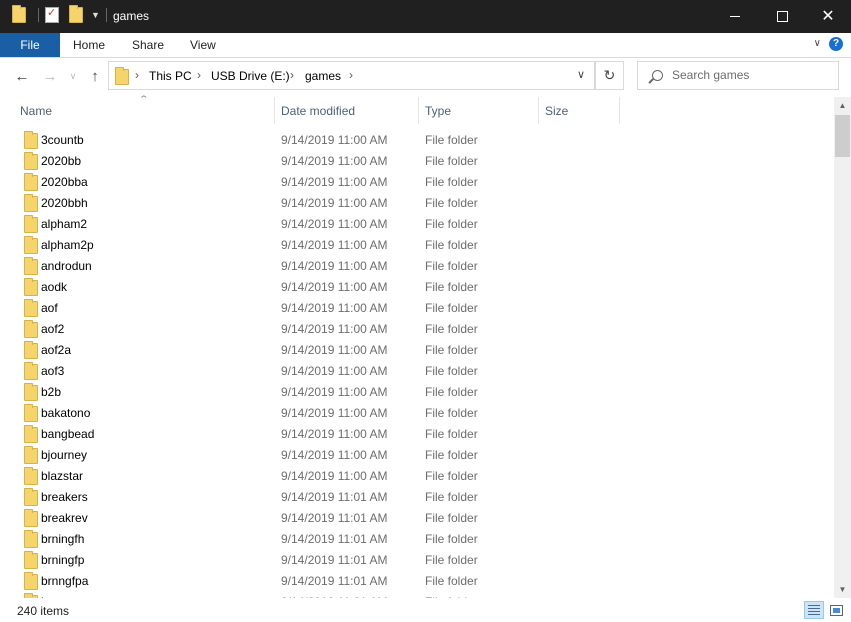 This screenshot has width=851, height=622. What do you see at coordinates (417, 594) in the screenshot?
I see `file-row: bstars9/14/2019 11:01 AMFile folder` at bounding box center [417, 594].